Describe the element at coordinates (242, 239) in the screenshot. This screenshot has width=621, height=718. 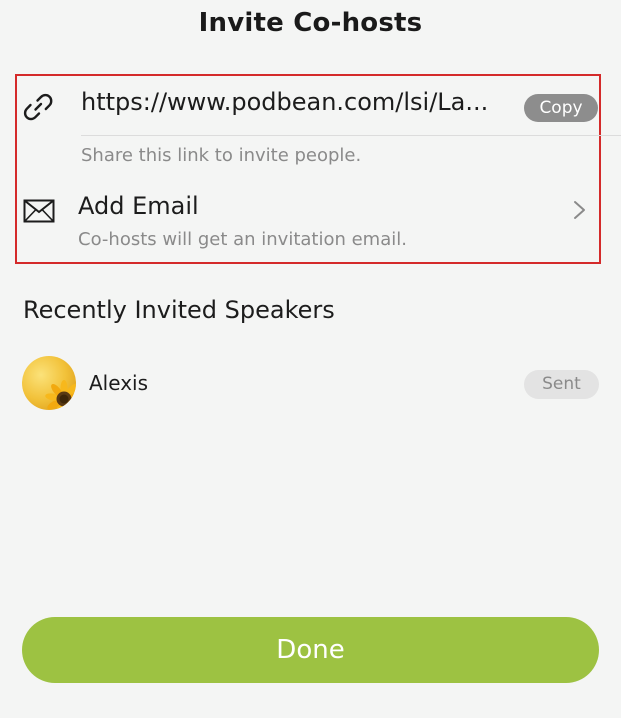
I see `add-email-hint: Co-hosts will get an invitation email.` at that location.